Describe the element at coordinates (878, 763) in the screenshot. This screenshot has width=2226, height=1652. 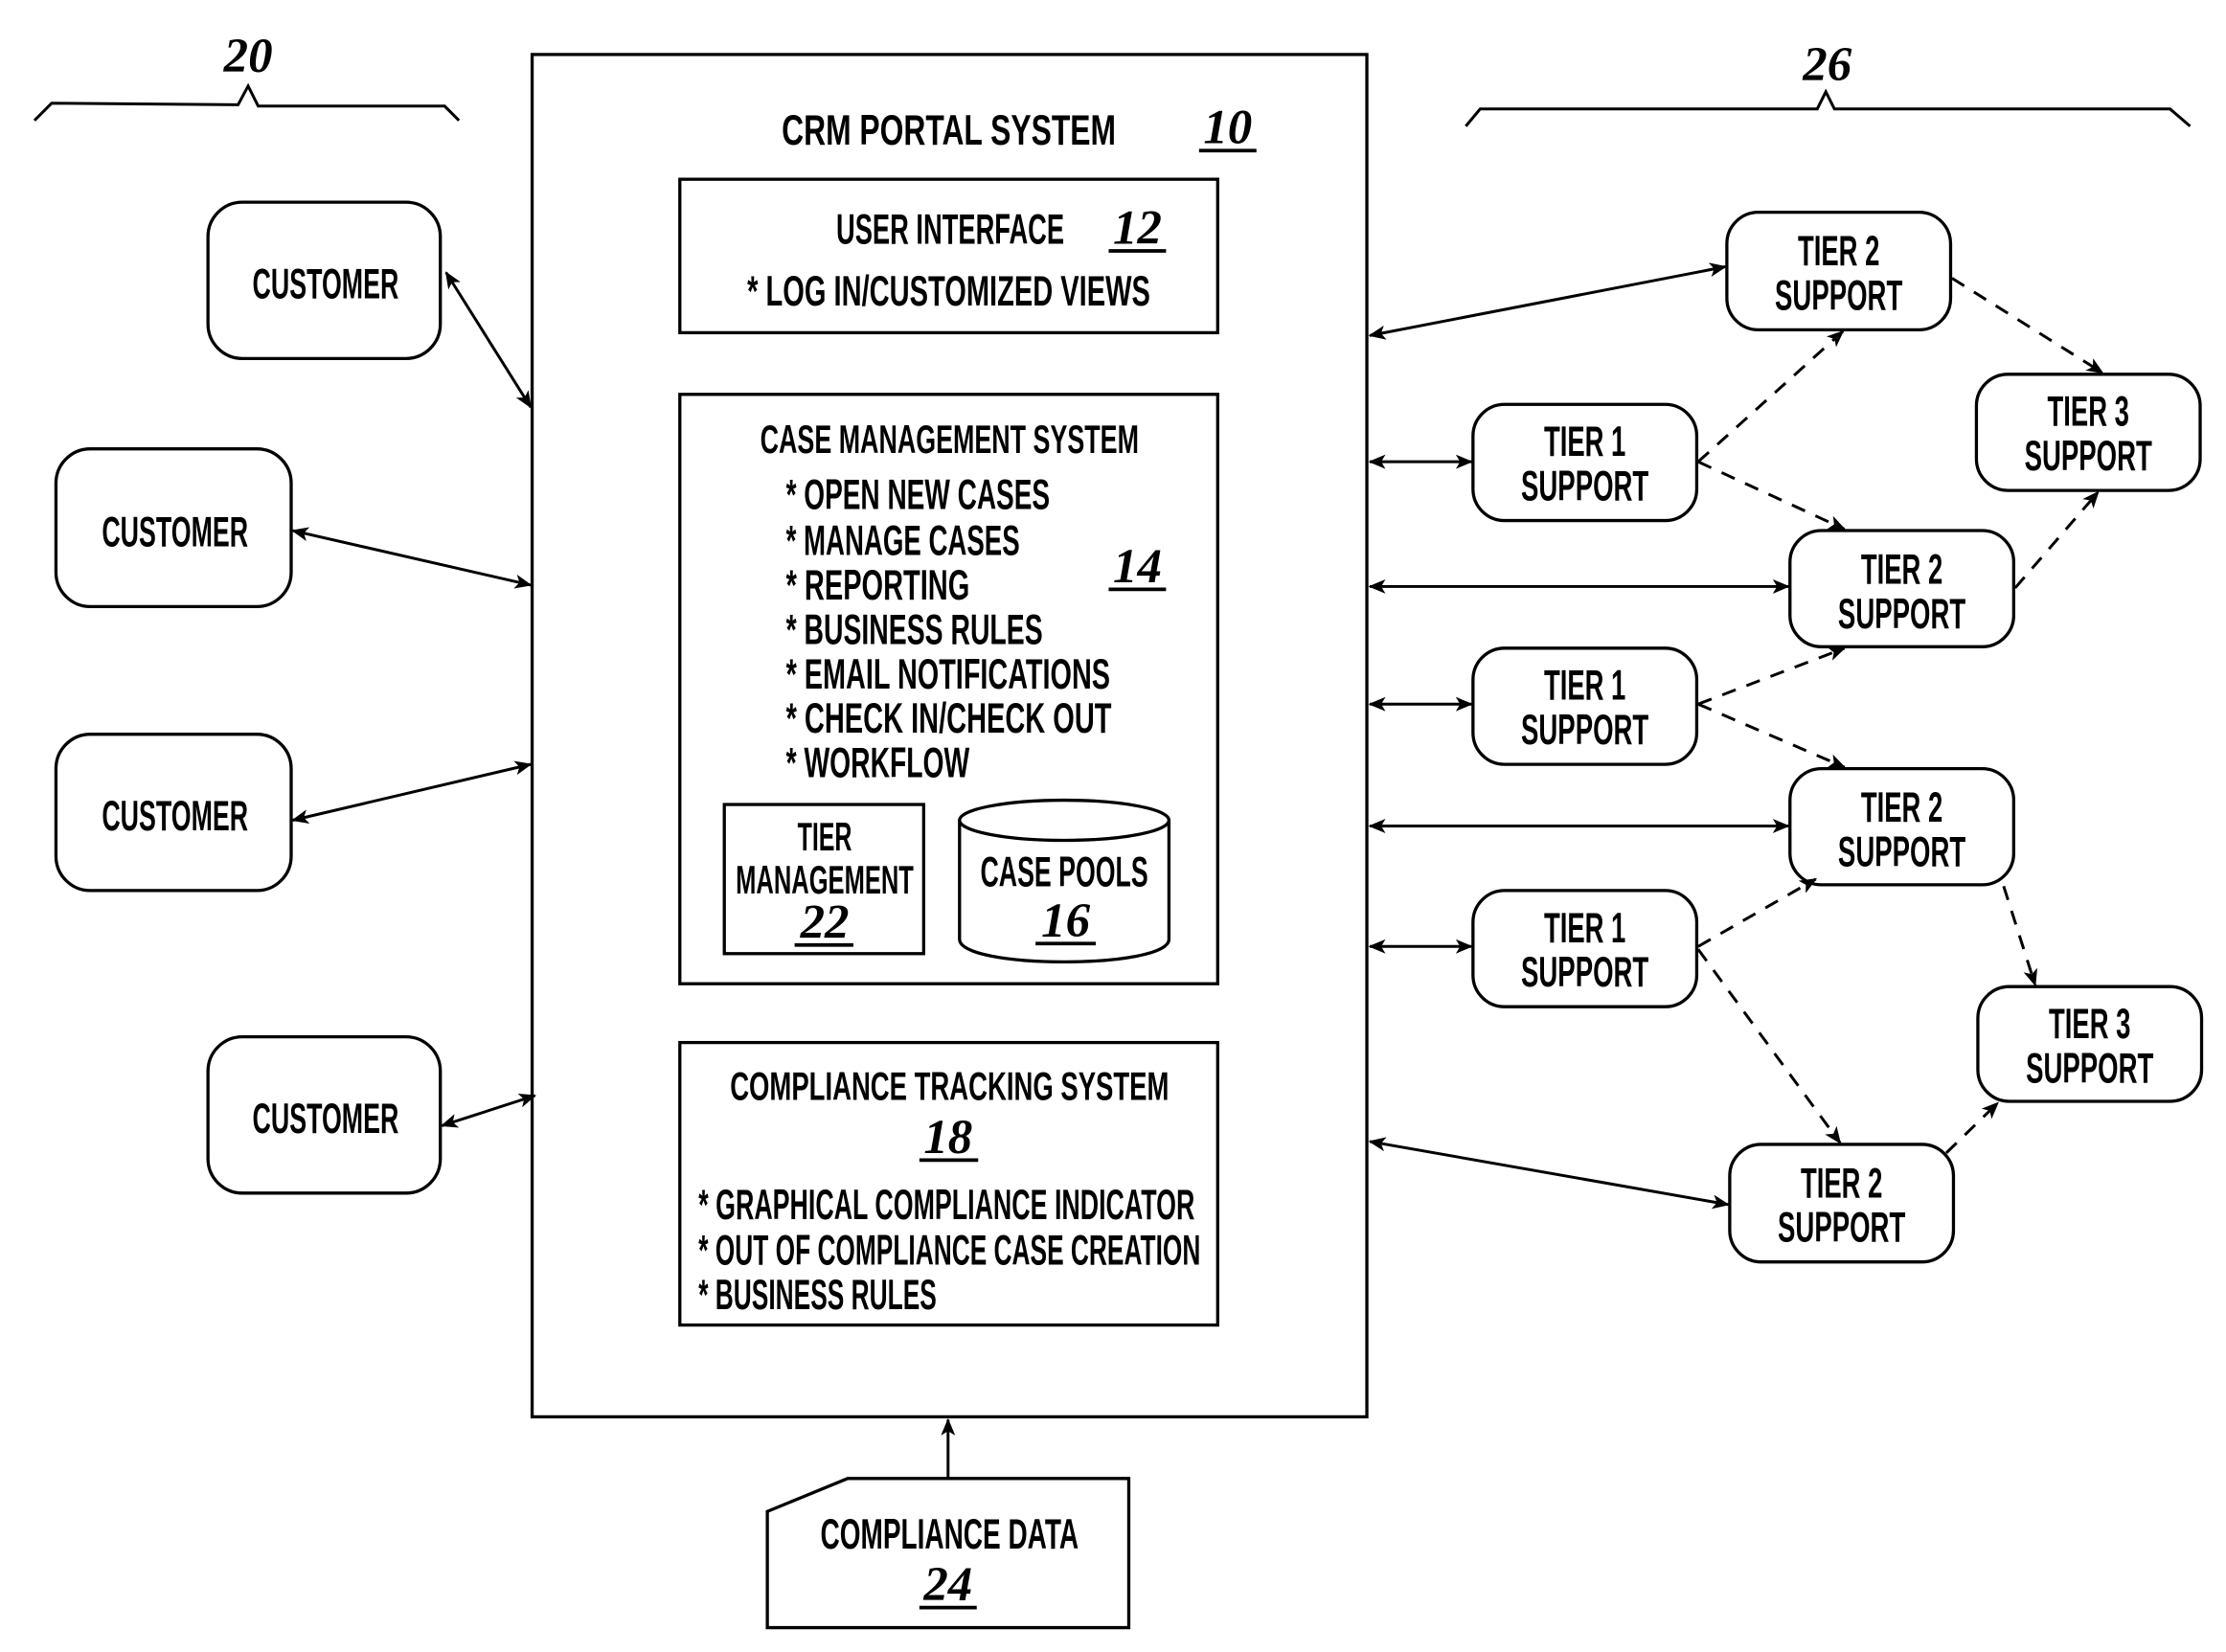
I see `case-management-feature: * WORKFLOW` at that location.